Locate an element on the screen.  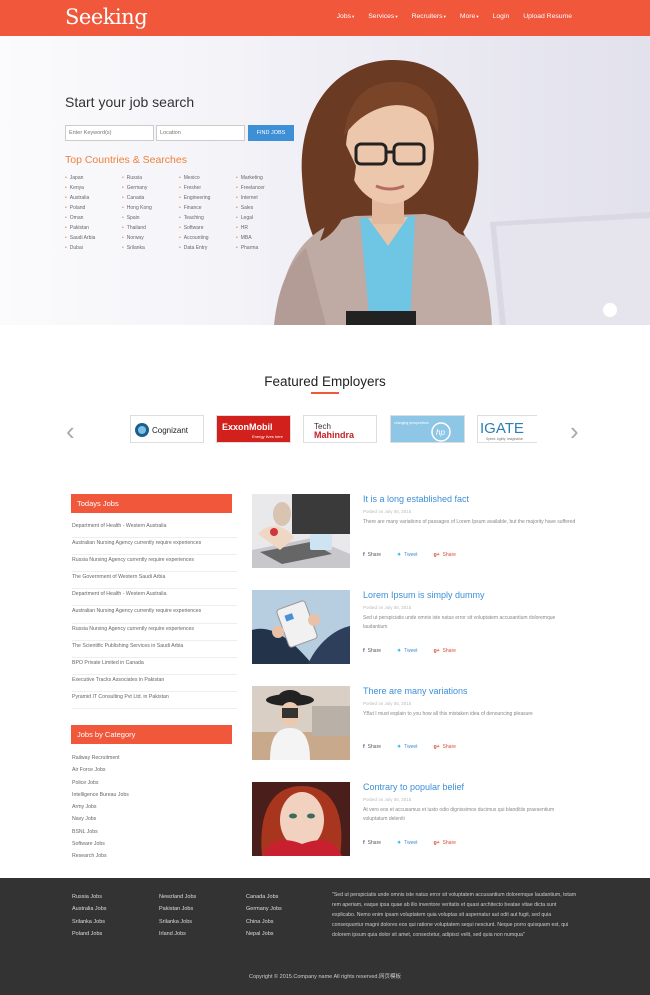
country-link: • Data Entry is located at coordinates (194, 248).